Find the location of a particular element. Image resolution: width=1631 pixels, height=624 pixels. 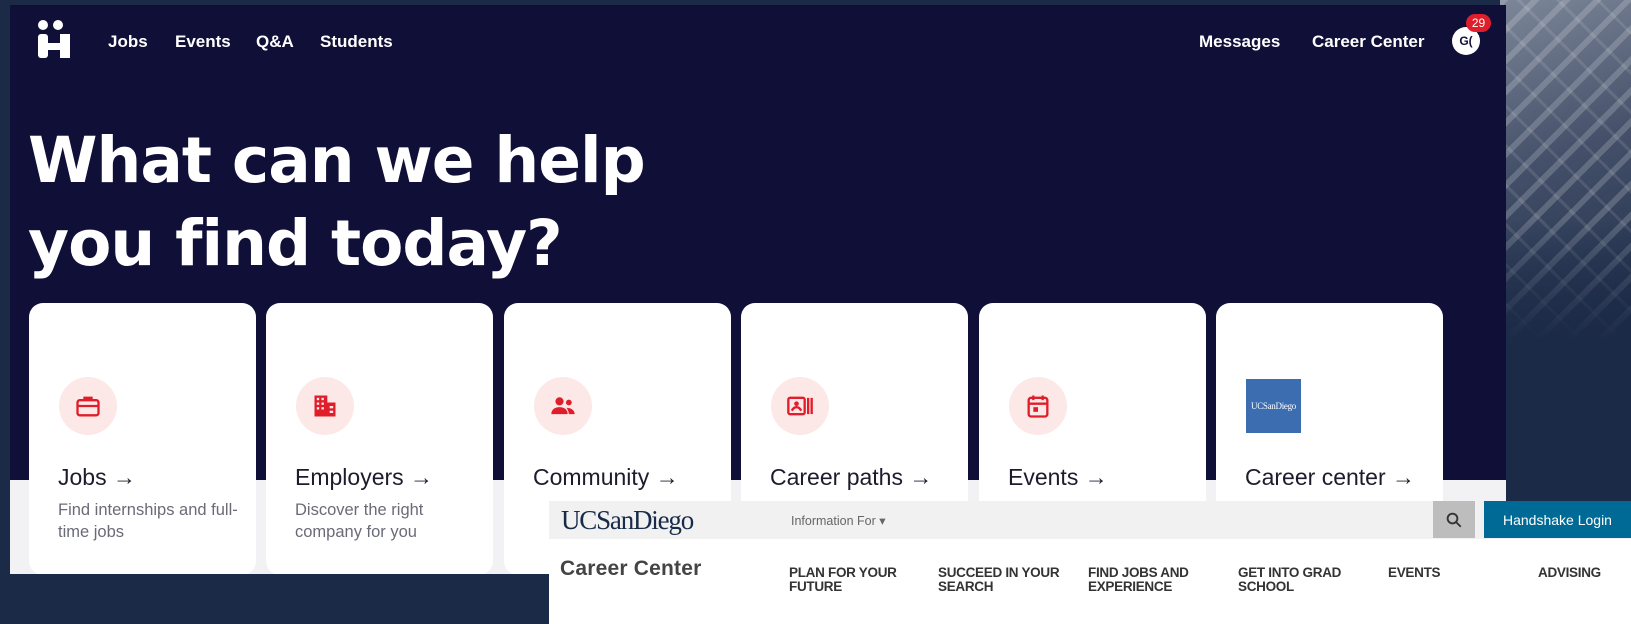

calendar-icon is located at coordinates (1038, 406).